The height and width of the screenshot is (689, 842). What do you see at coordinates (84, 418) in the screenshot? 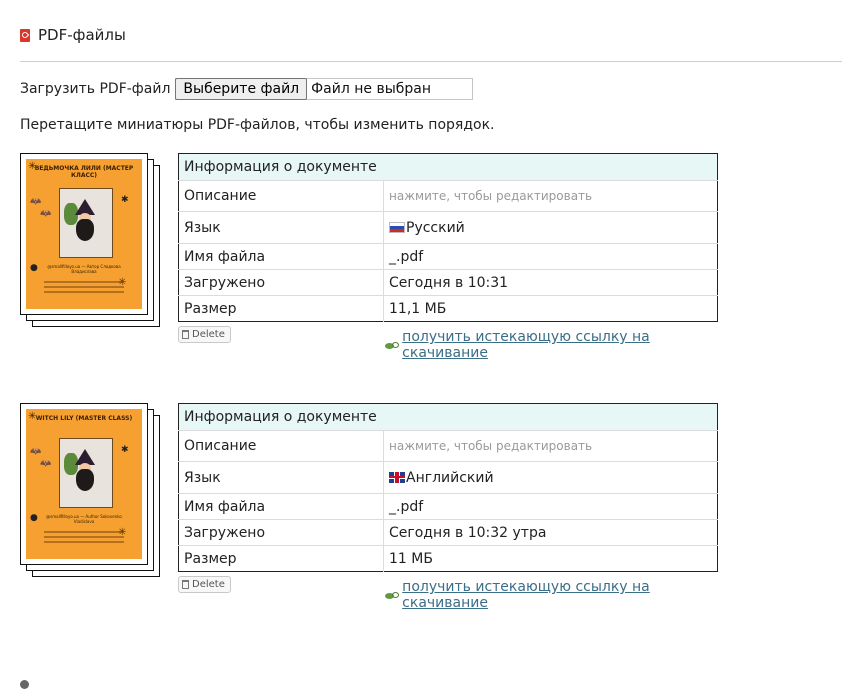
I see `cover-title: WITCH LILY (MASTER CLASS)` at bounding box center [84, 418].